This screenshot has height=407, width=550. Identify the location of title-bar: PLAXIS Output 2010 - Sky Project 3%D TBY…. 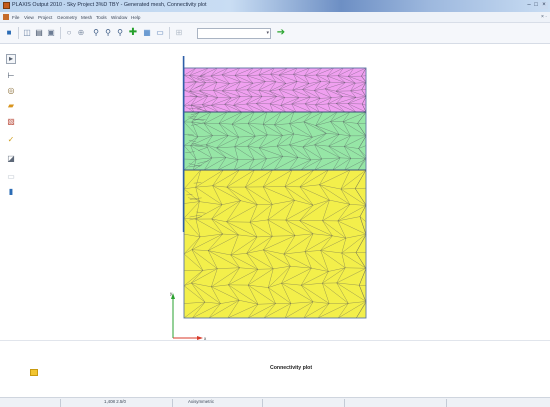
(275, 6).